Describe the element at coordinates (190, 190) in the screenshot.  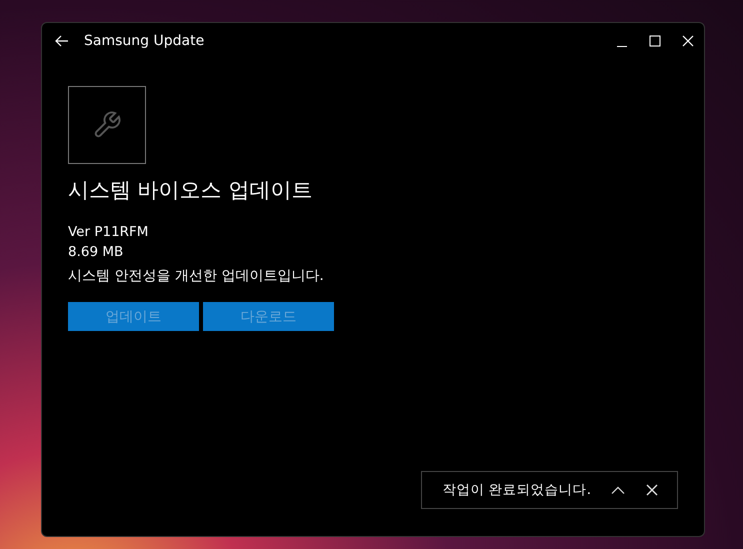
I see `update-title: 시스템 바이오스 업데이트` at that location.